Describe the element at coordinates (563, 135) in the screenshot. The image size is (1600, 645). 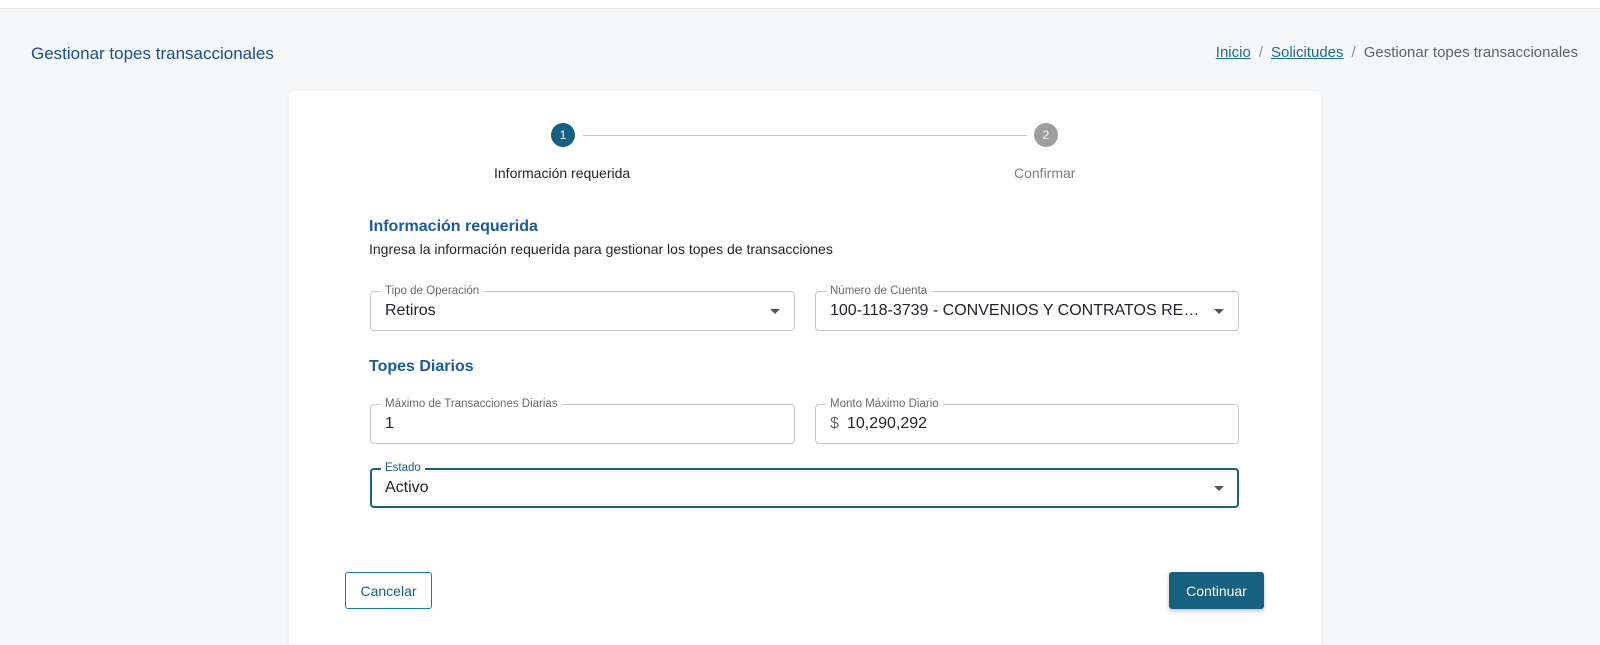
I see `step-1-indicator: 1` at that location.